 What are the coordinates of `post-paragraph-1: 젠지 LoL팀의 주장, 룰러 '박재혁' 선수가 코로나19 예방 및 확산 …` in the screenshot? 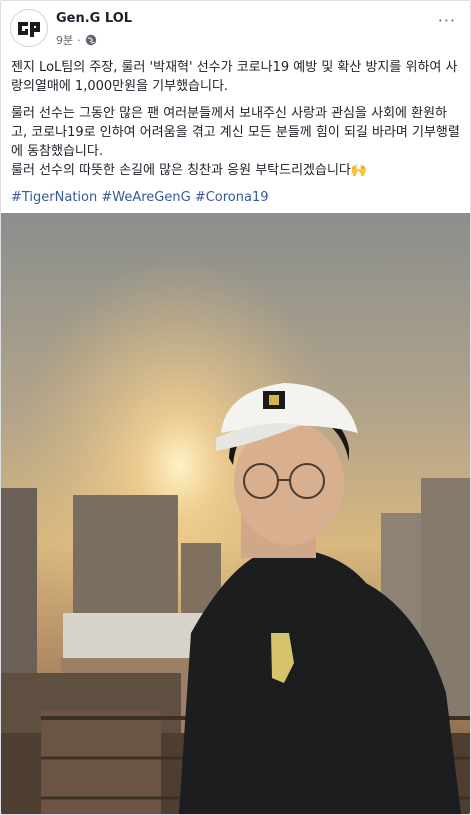 It's located at (234, 77).